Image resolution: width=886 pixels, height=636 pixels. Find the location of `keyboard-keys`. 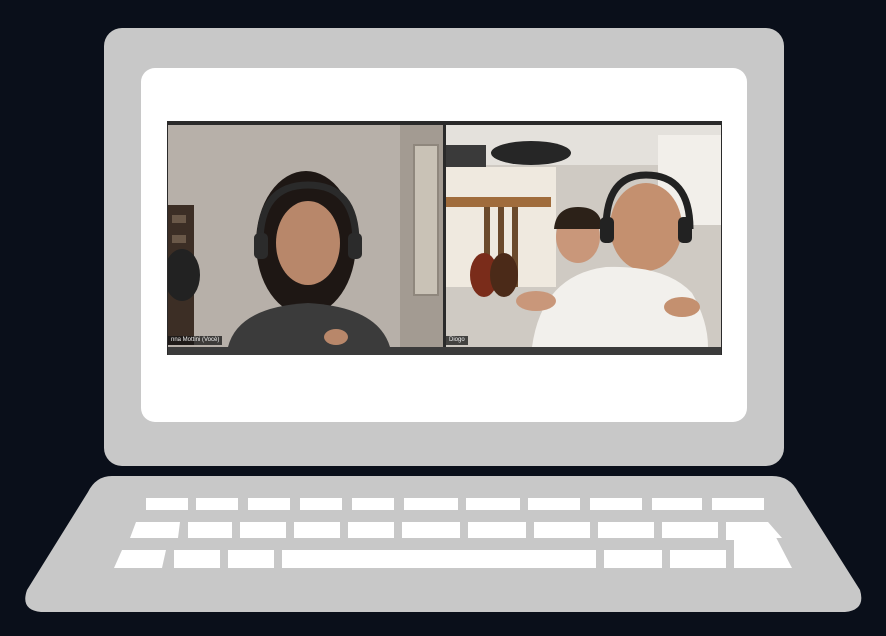

keyboard-keys is located at coordinates (453, 533).